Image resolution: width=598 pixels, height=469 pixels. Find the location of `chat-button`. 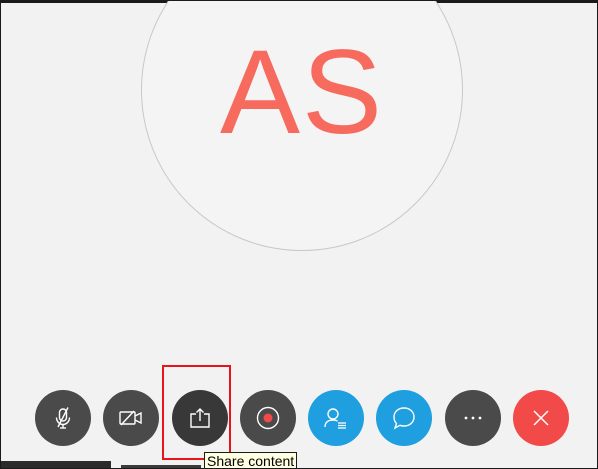

chat-button is located at coordinates (404, 418).